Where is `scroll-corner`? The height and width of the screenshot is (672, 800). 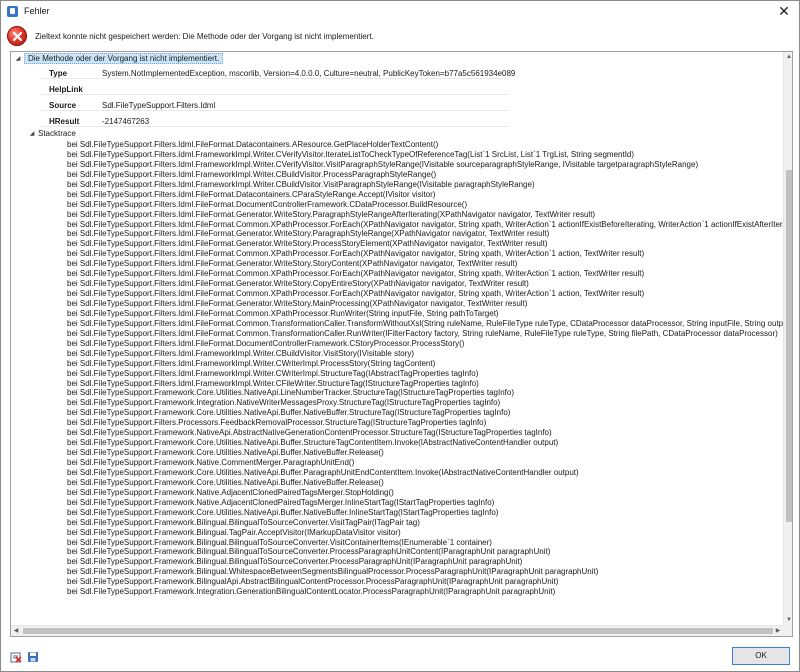
scroll-corner is located at coordinates (787, 630).